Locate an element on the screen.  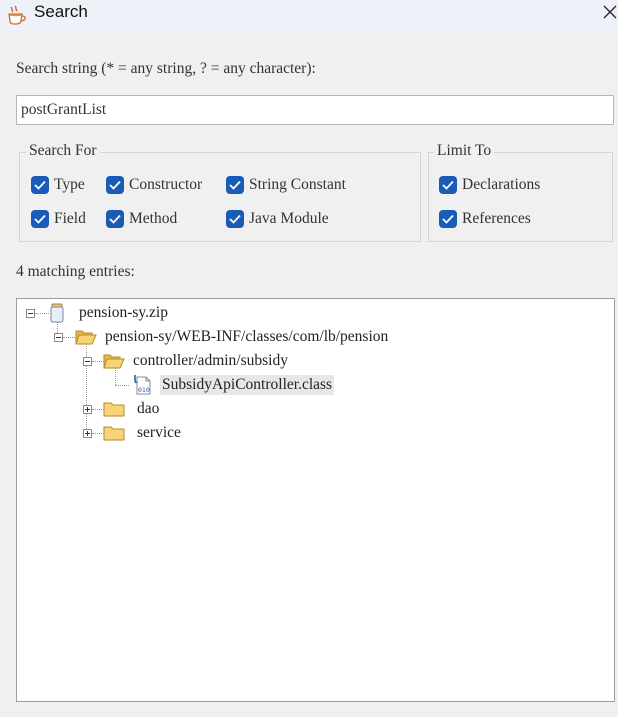
tree-node-label: pension-sy.zip is located at coordinates (123, 312).